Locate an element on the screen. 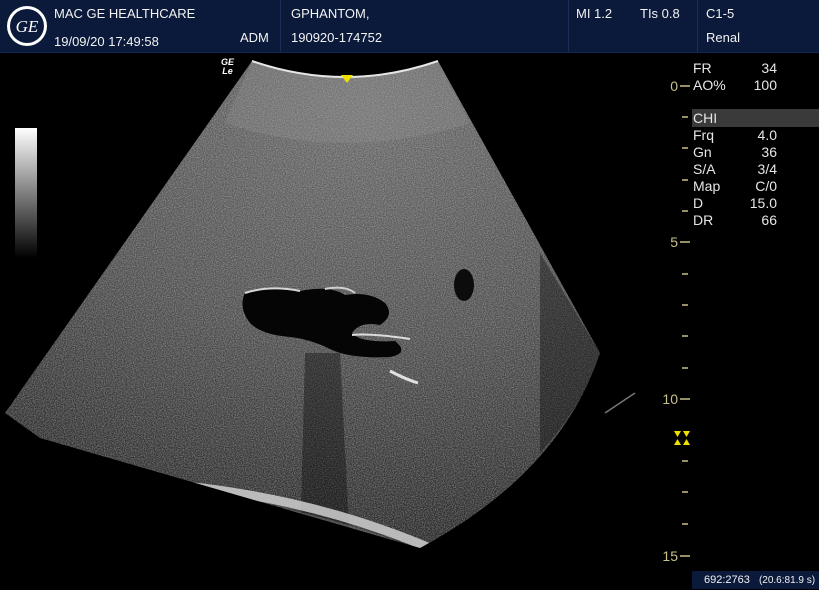  exam-preset: Renal is located at coordinates (723, 37).